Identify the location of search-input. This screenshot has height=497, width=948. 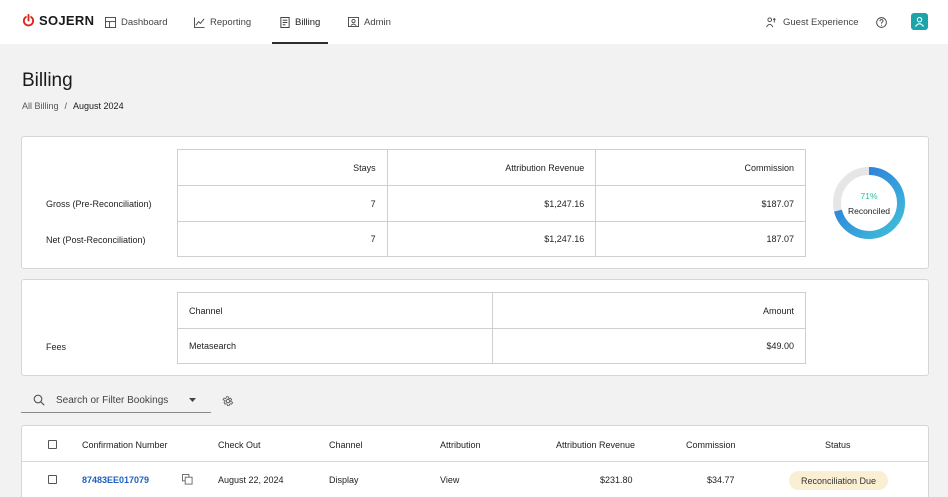
(118, 400).